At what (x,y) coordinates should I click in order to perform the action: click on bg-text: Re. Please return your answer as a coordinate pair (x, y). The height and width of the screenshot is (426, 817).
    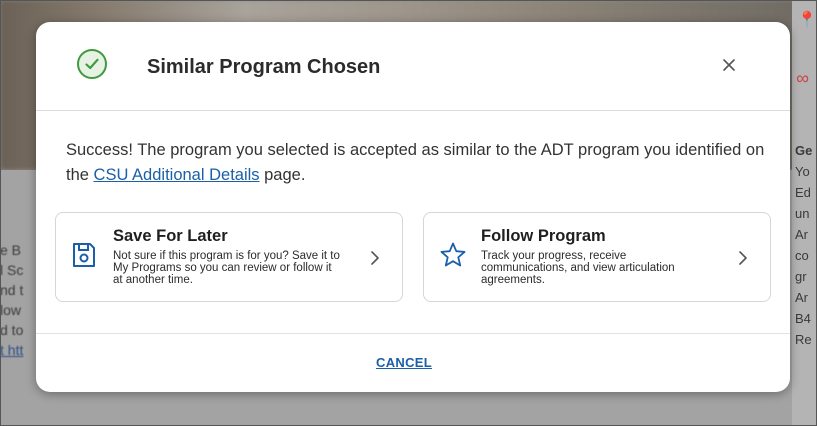
    Looking at the image, I should click on (803, 339).